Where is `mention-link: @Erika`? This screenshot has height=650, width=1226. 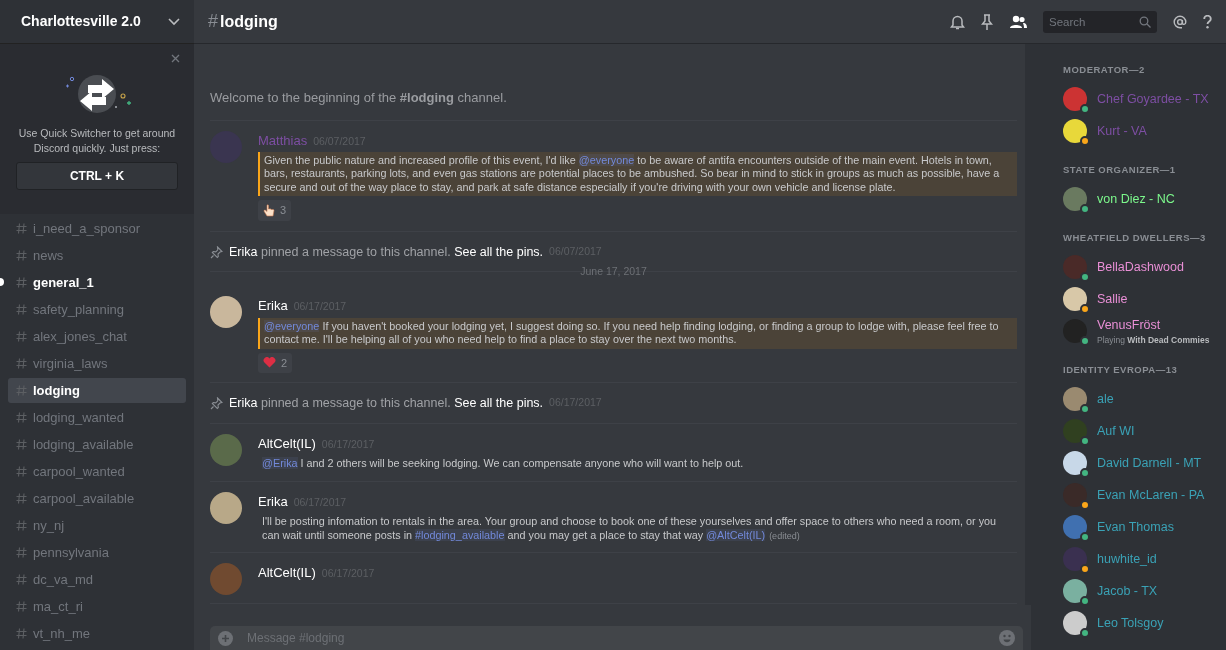 mention-link: @Erika is located at coordinates (280, 463).